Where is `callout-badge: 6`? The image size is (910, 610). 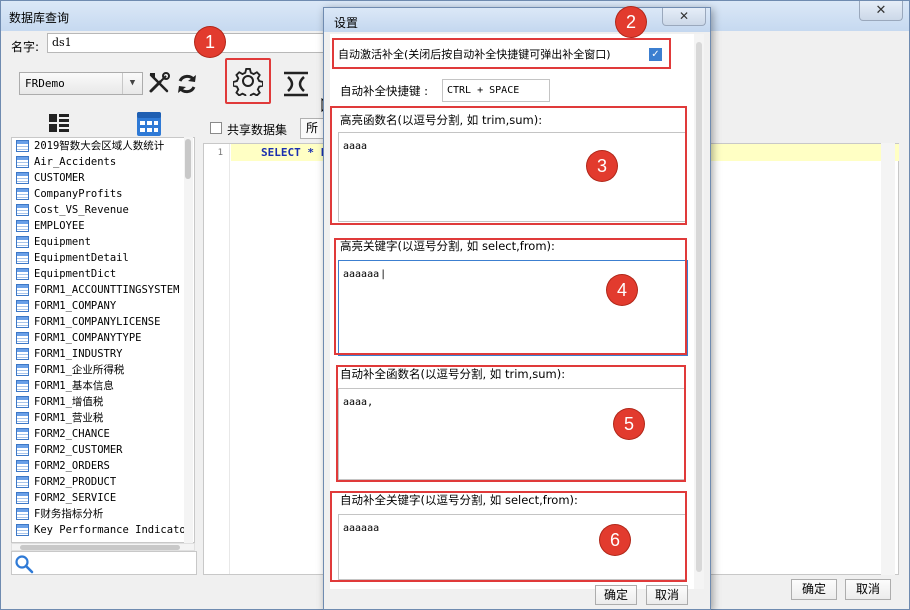 callout-badge: 6 is located at coordinates (615, 540).